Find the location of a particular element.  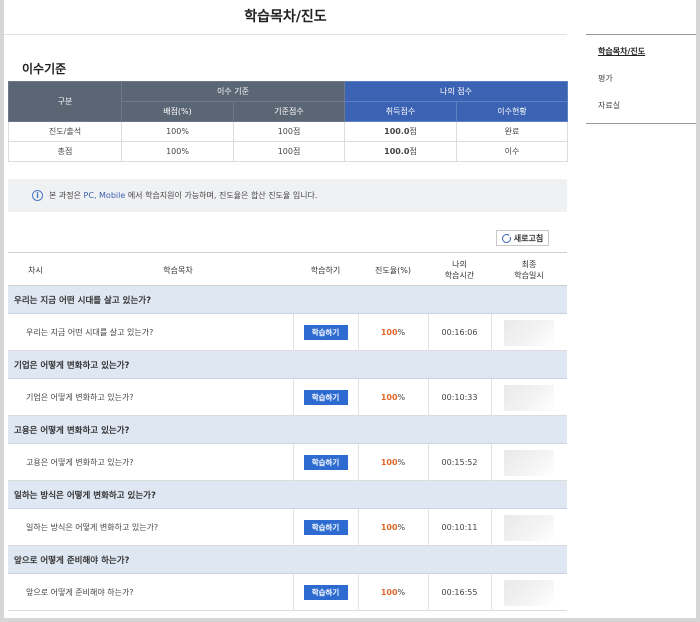

table-row: 총점 100% 100점 100.0점 이수 is located at coordinates (288, 151).